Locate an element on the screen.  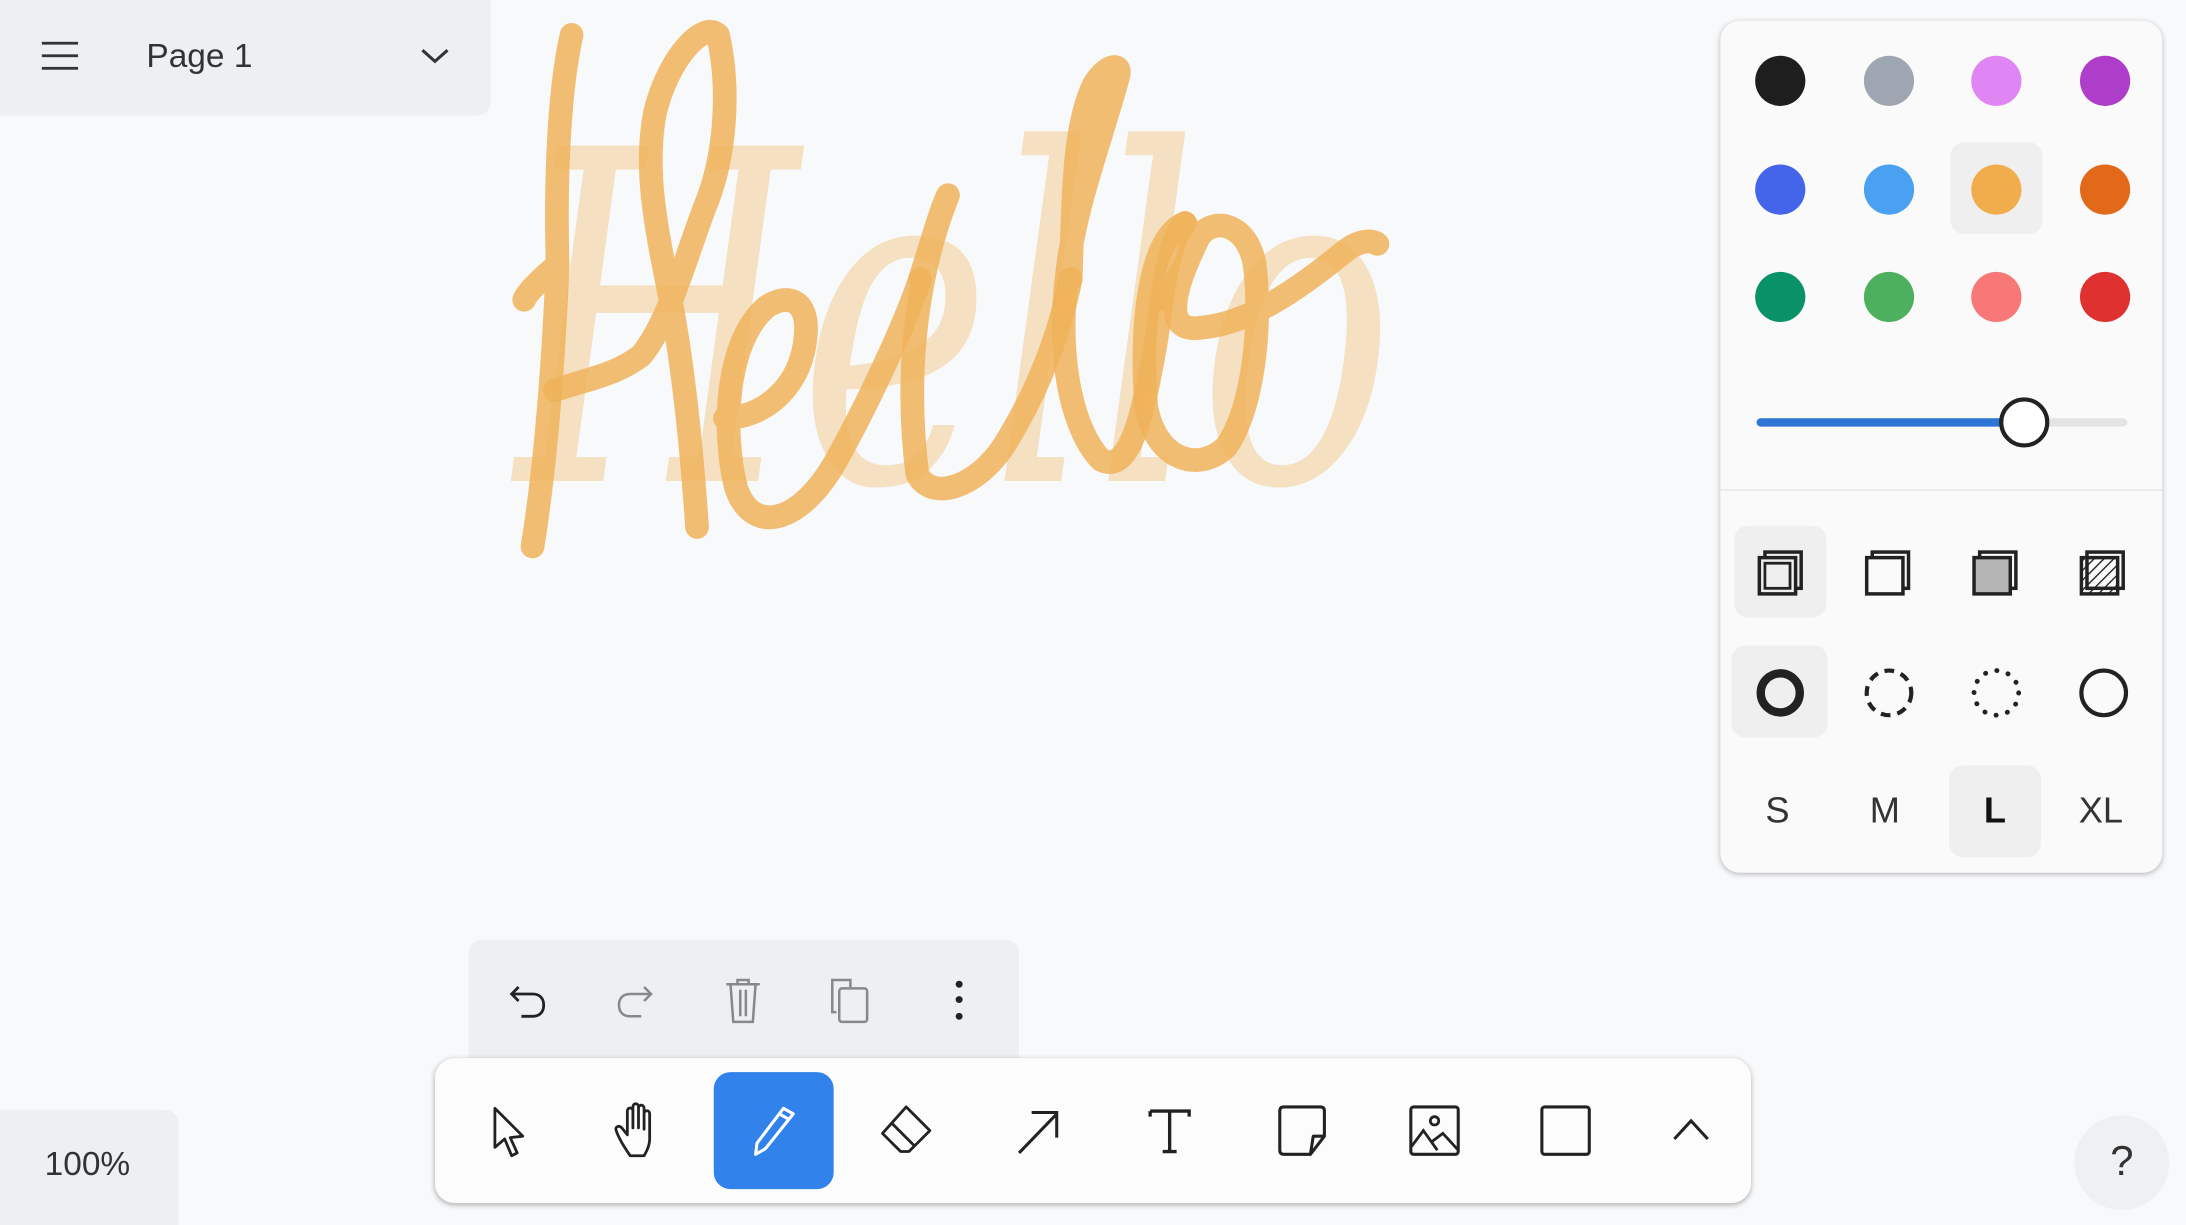
tool-image is located at coordinates (1435, 1130).